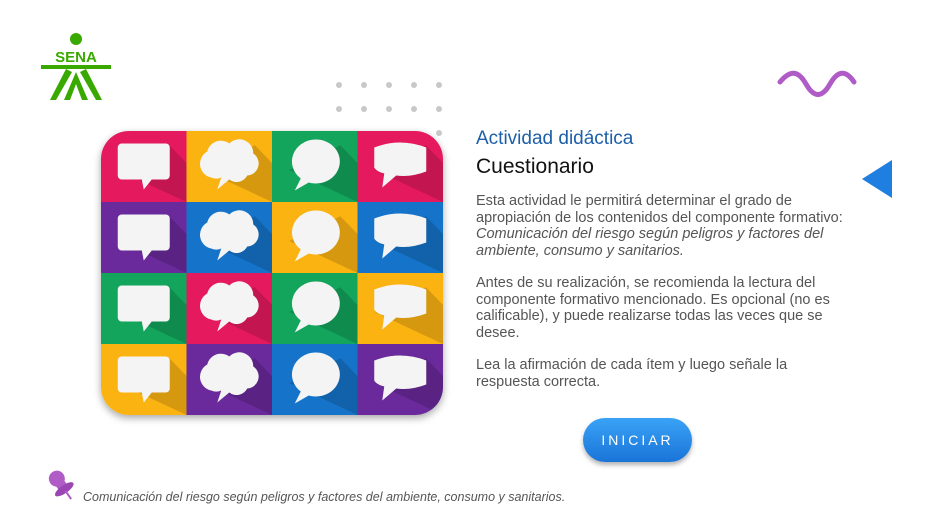 This screenshot has width=940, height=528. What do you see at coordinates (555, 138) in the screenshot?
I see `activity-subtitle: Actividad didáctica` at bounding box center [555, 138].